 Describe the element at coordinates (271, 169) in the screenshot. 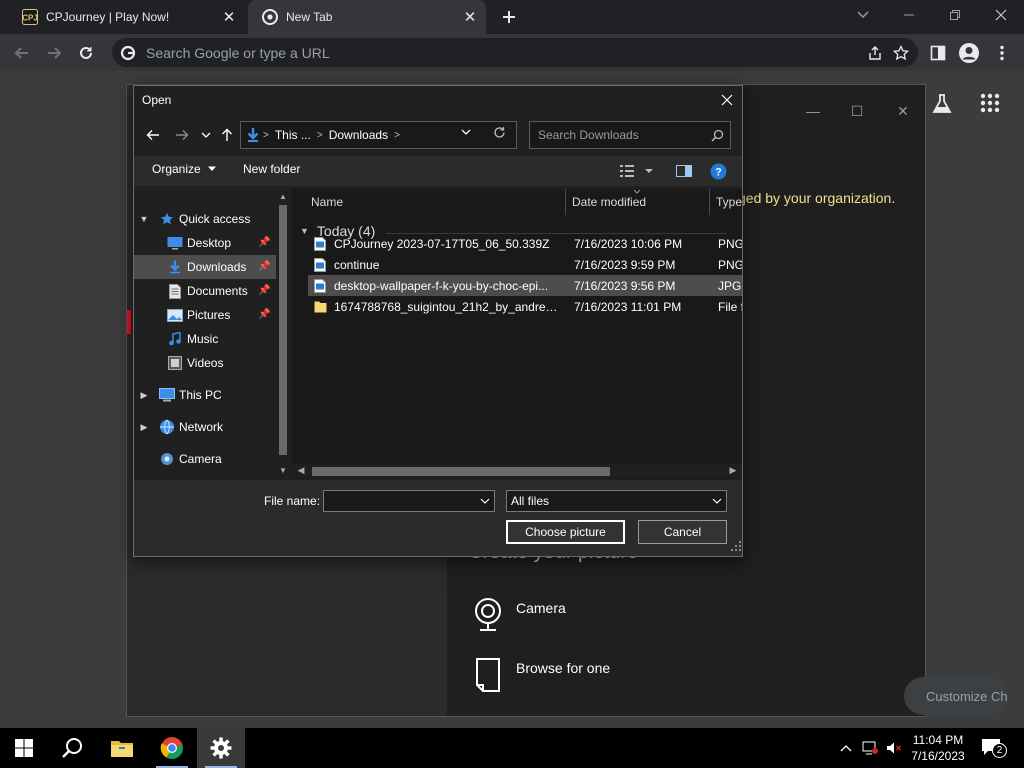

I see `new-folder-button: New folder` at that location.